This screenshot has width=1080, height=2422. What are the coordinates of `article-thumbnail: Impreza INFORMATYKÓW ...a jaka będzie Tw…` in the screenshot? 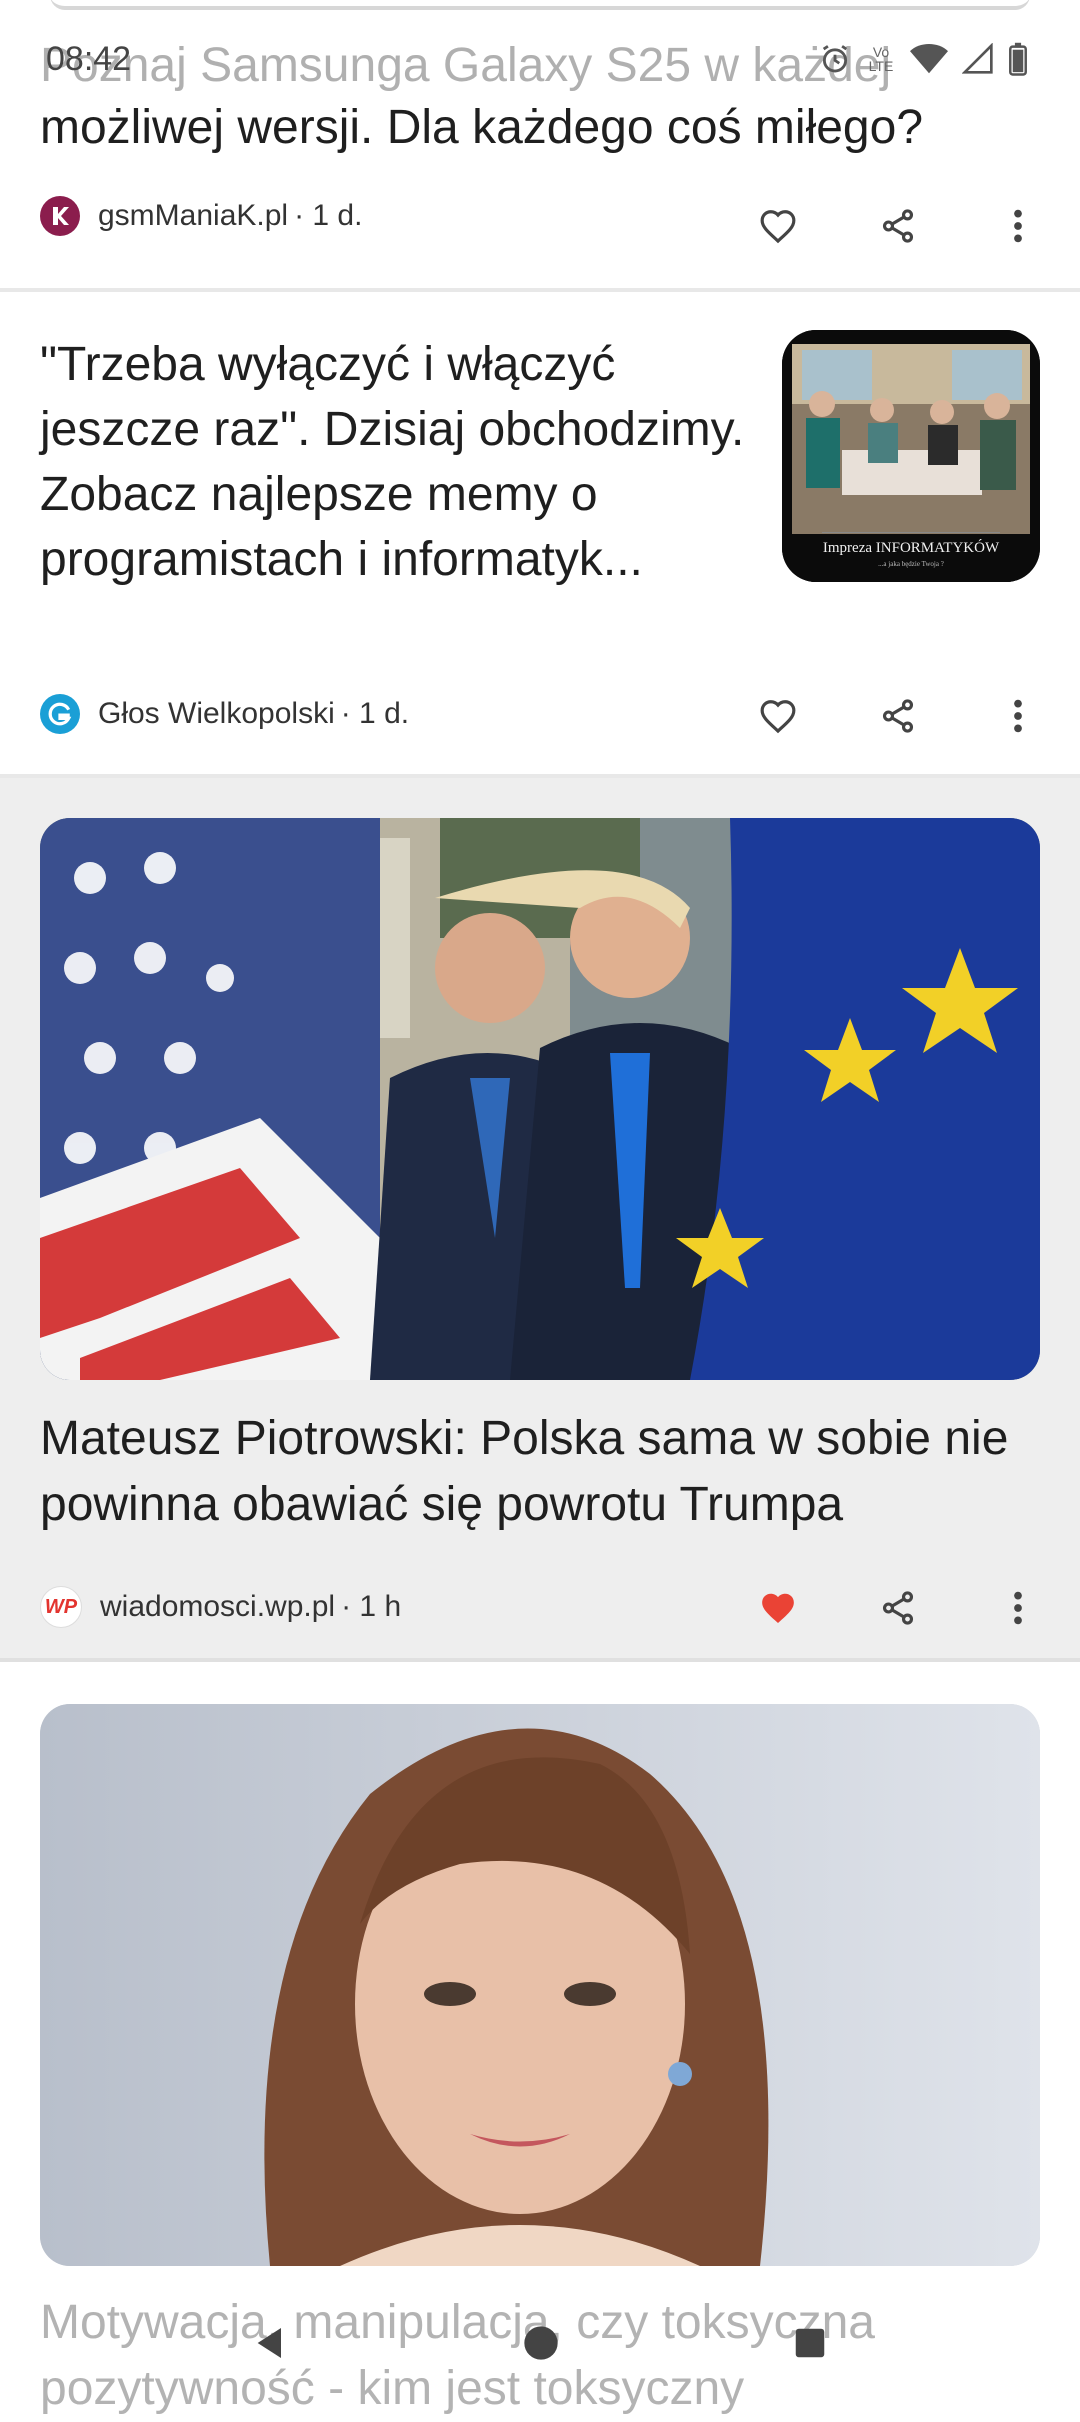 It's located at (911, 456).